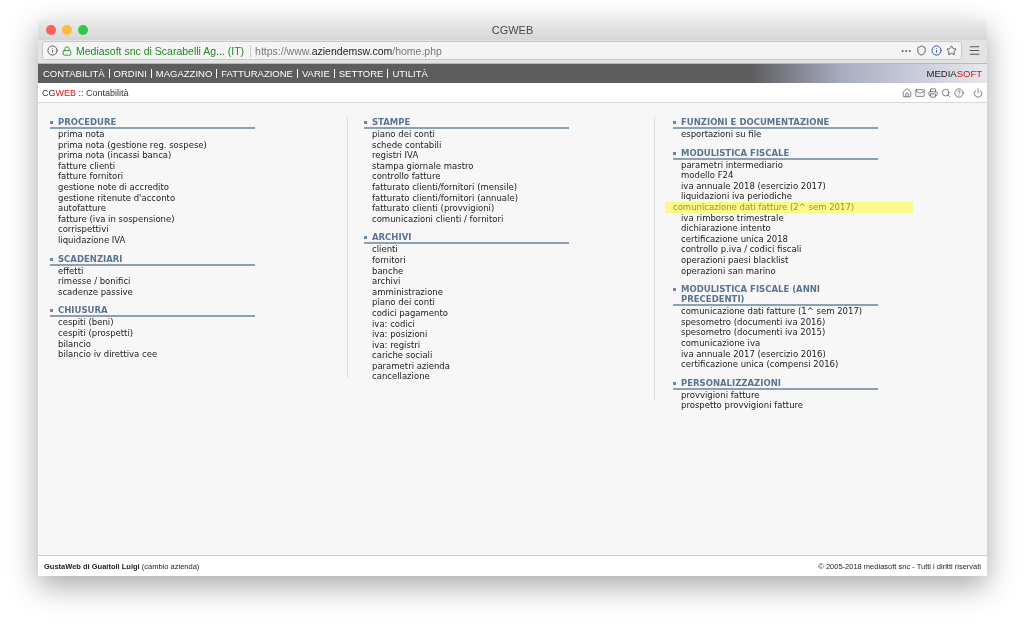 Image resolution: width=1024 pixels, height=629 pixels. What do you see at coordinates (946, 92) in the screenshot?
I see `search-icon` at bounding box center [946, 92].